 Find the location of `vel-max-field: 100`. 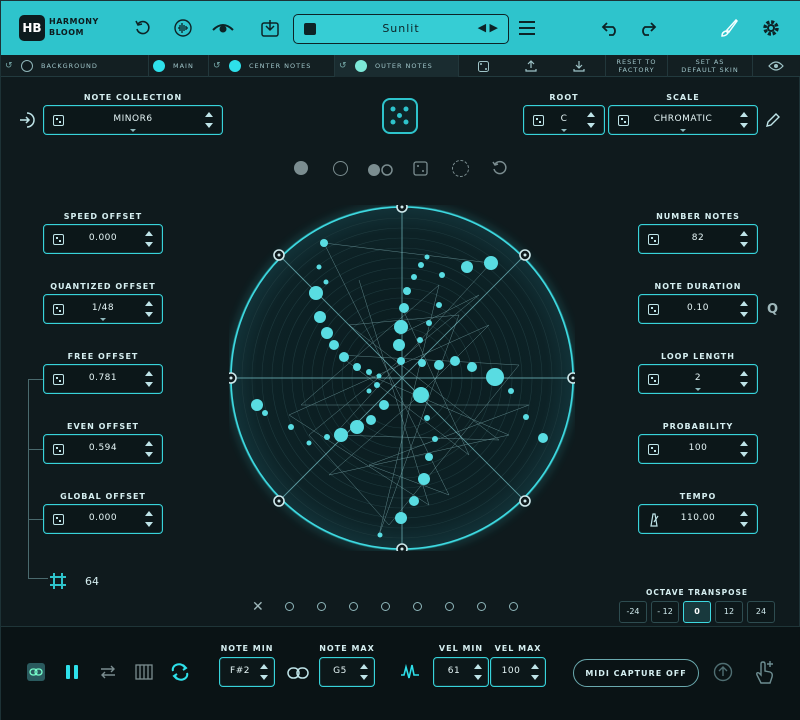

vel-max-field: 100 is located at coordinates (518, 672).